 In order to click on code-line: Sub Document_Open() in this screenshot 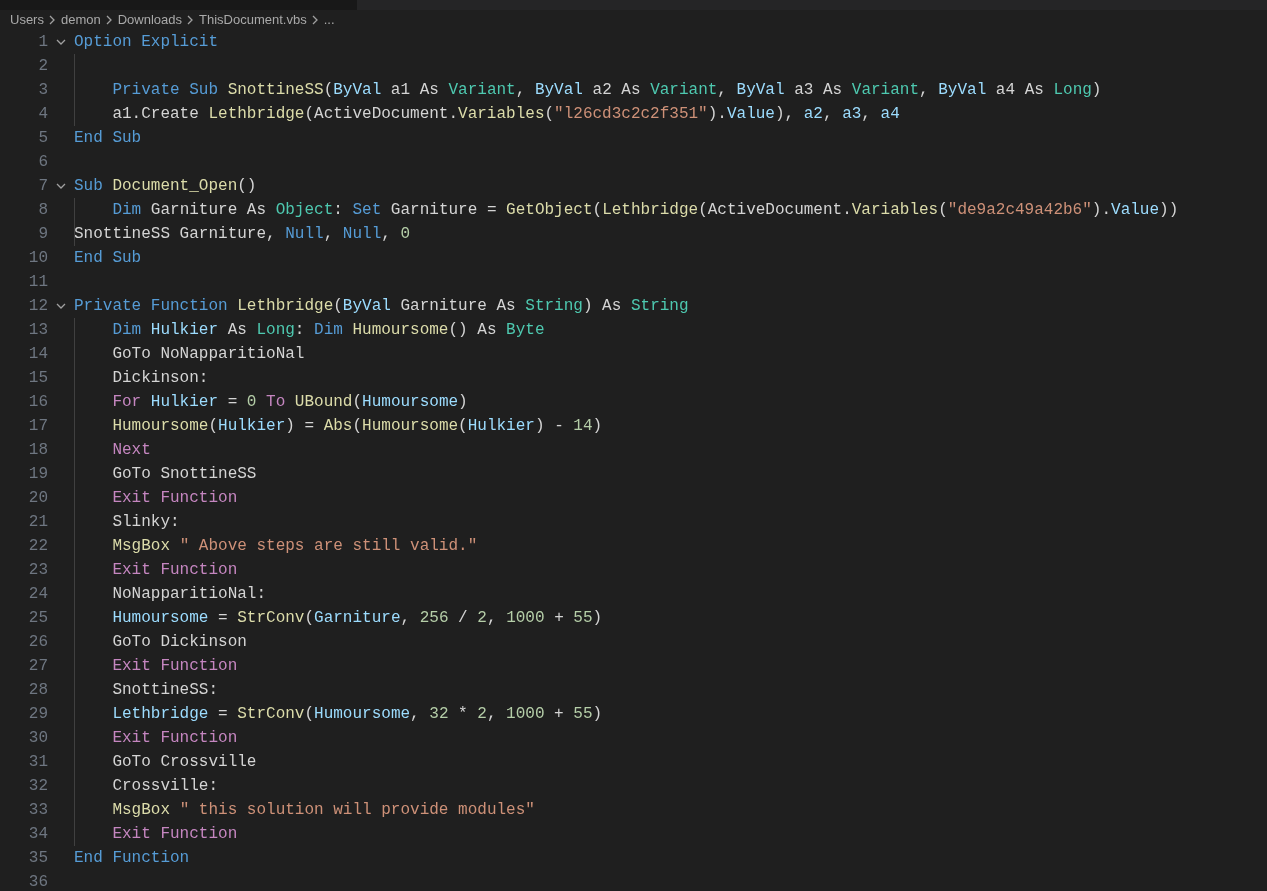, I will do `click(165, 186)`.